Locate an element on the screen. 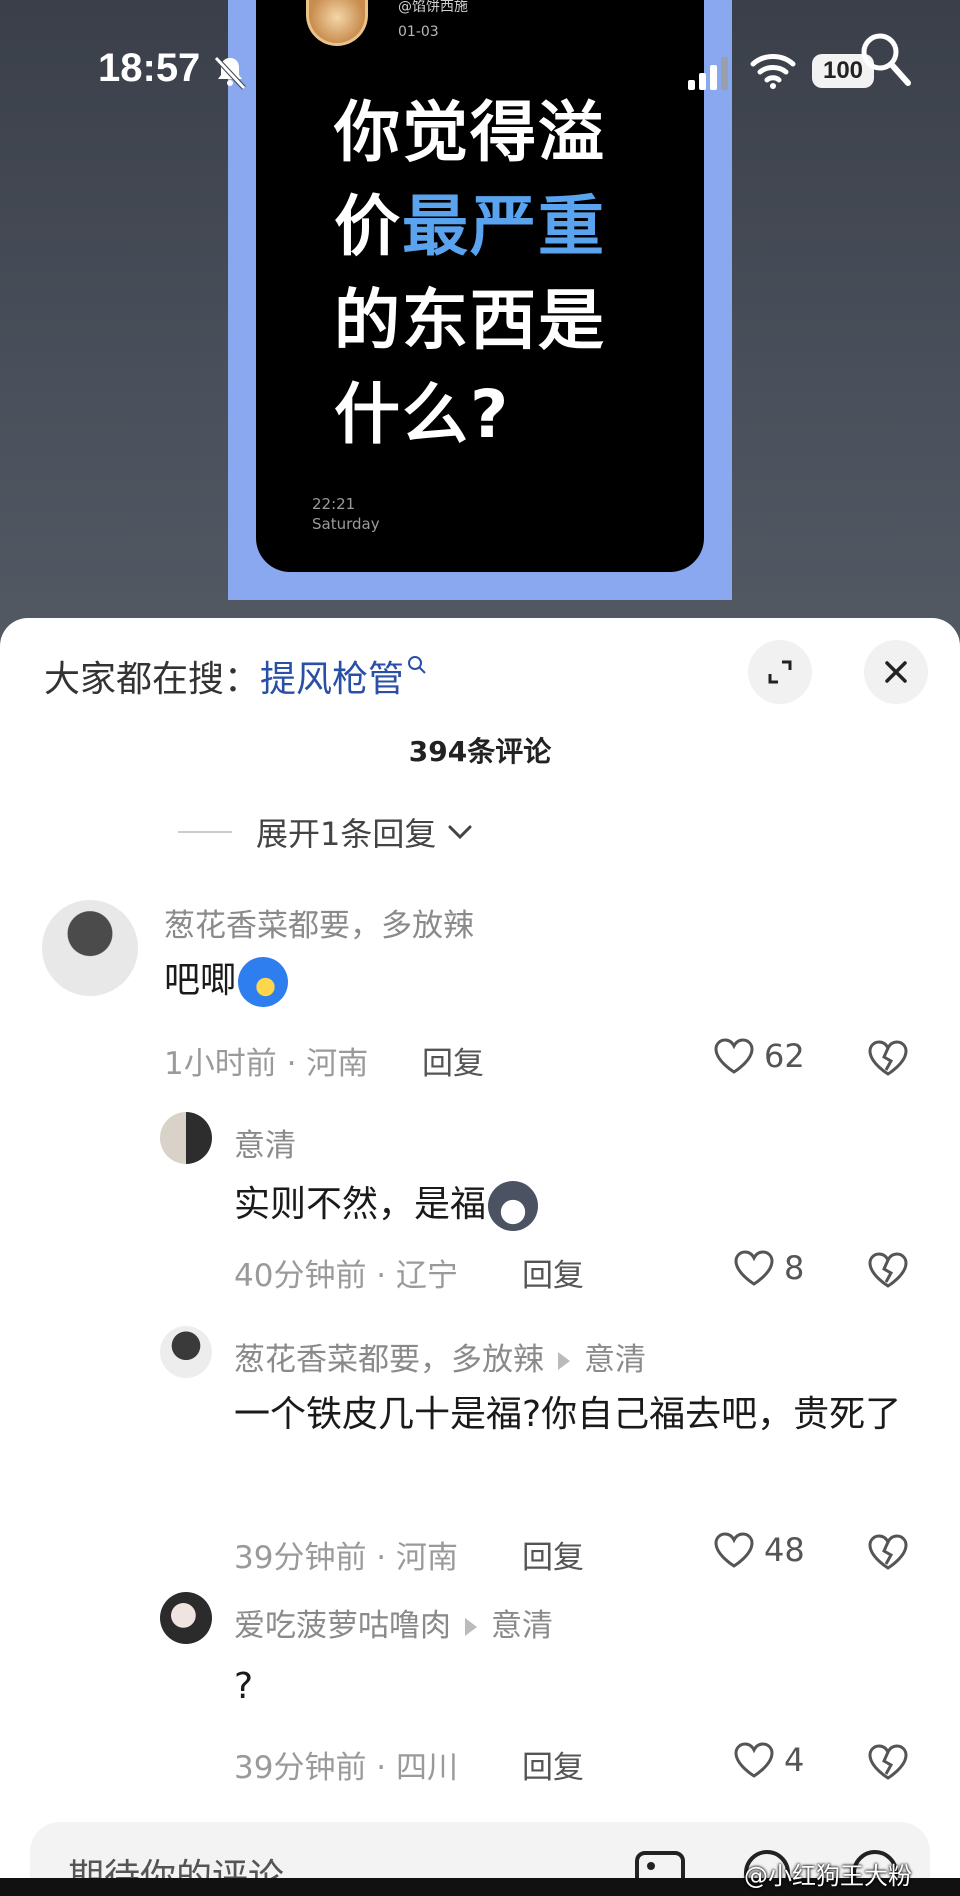  status-time: 18:57 is located at coordinates (149, 68).